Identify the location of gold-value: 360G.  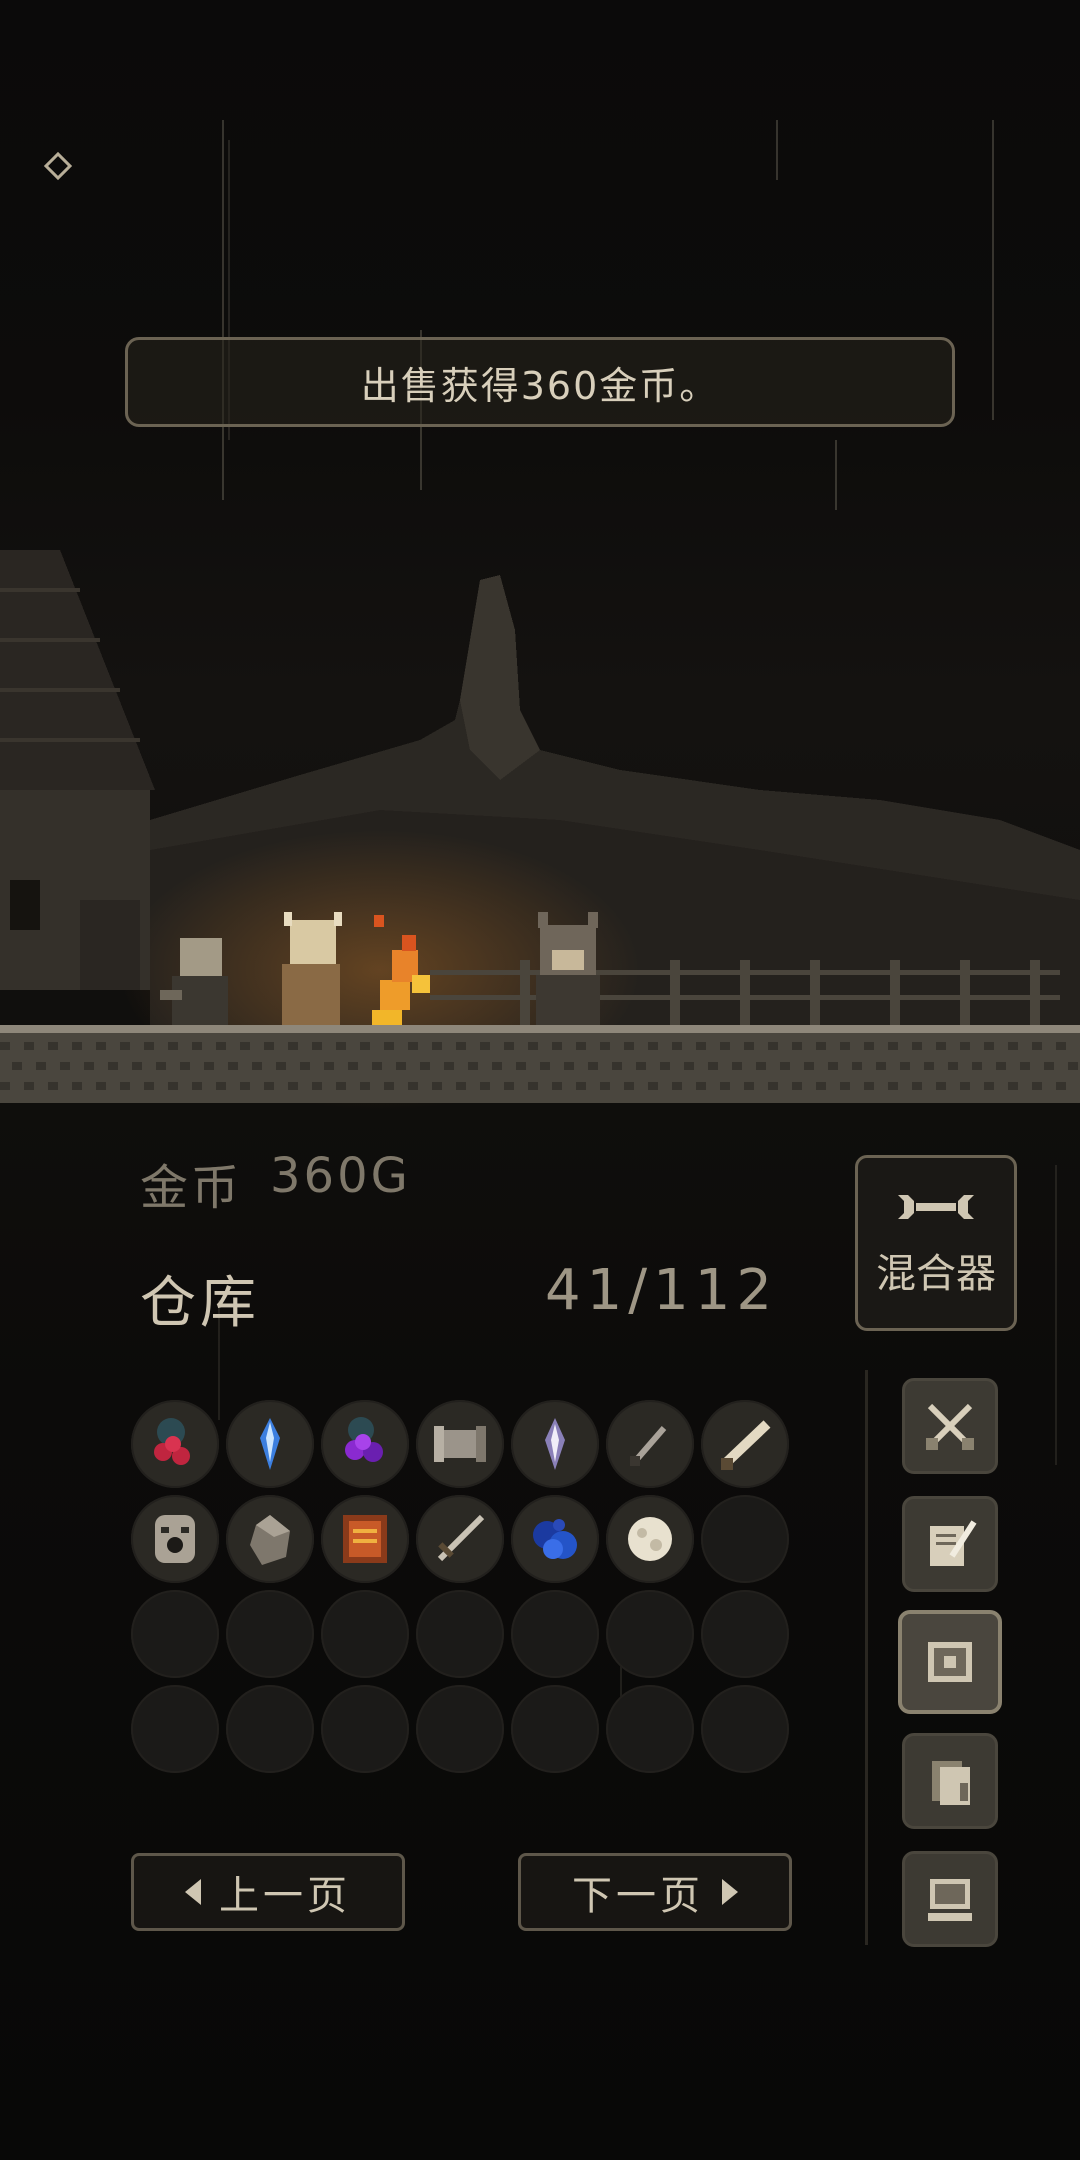
(340, 1176).